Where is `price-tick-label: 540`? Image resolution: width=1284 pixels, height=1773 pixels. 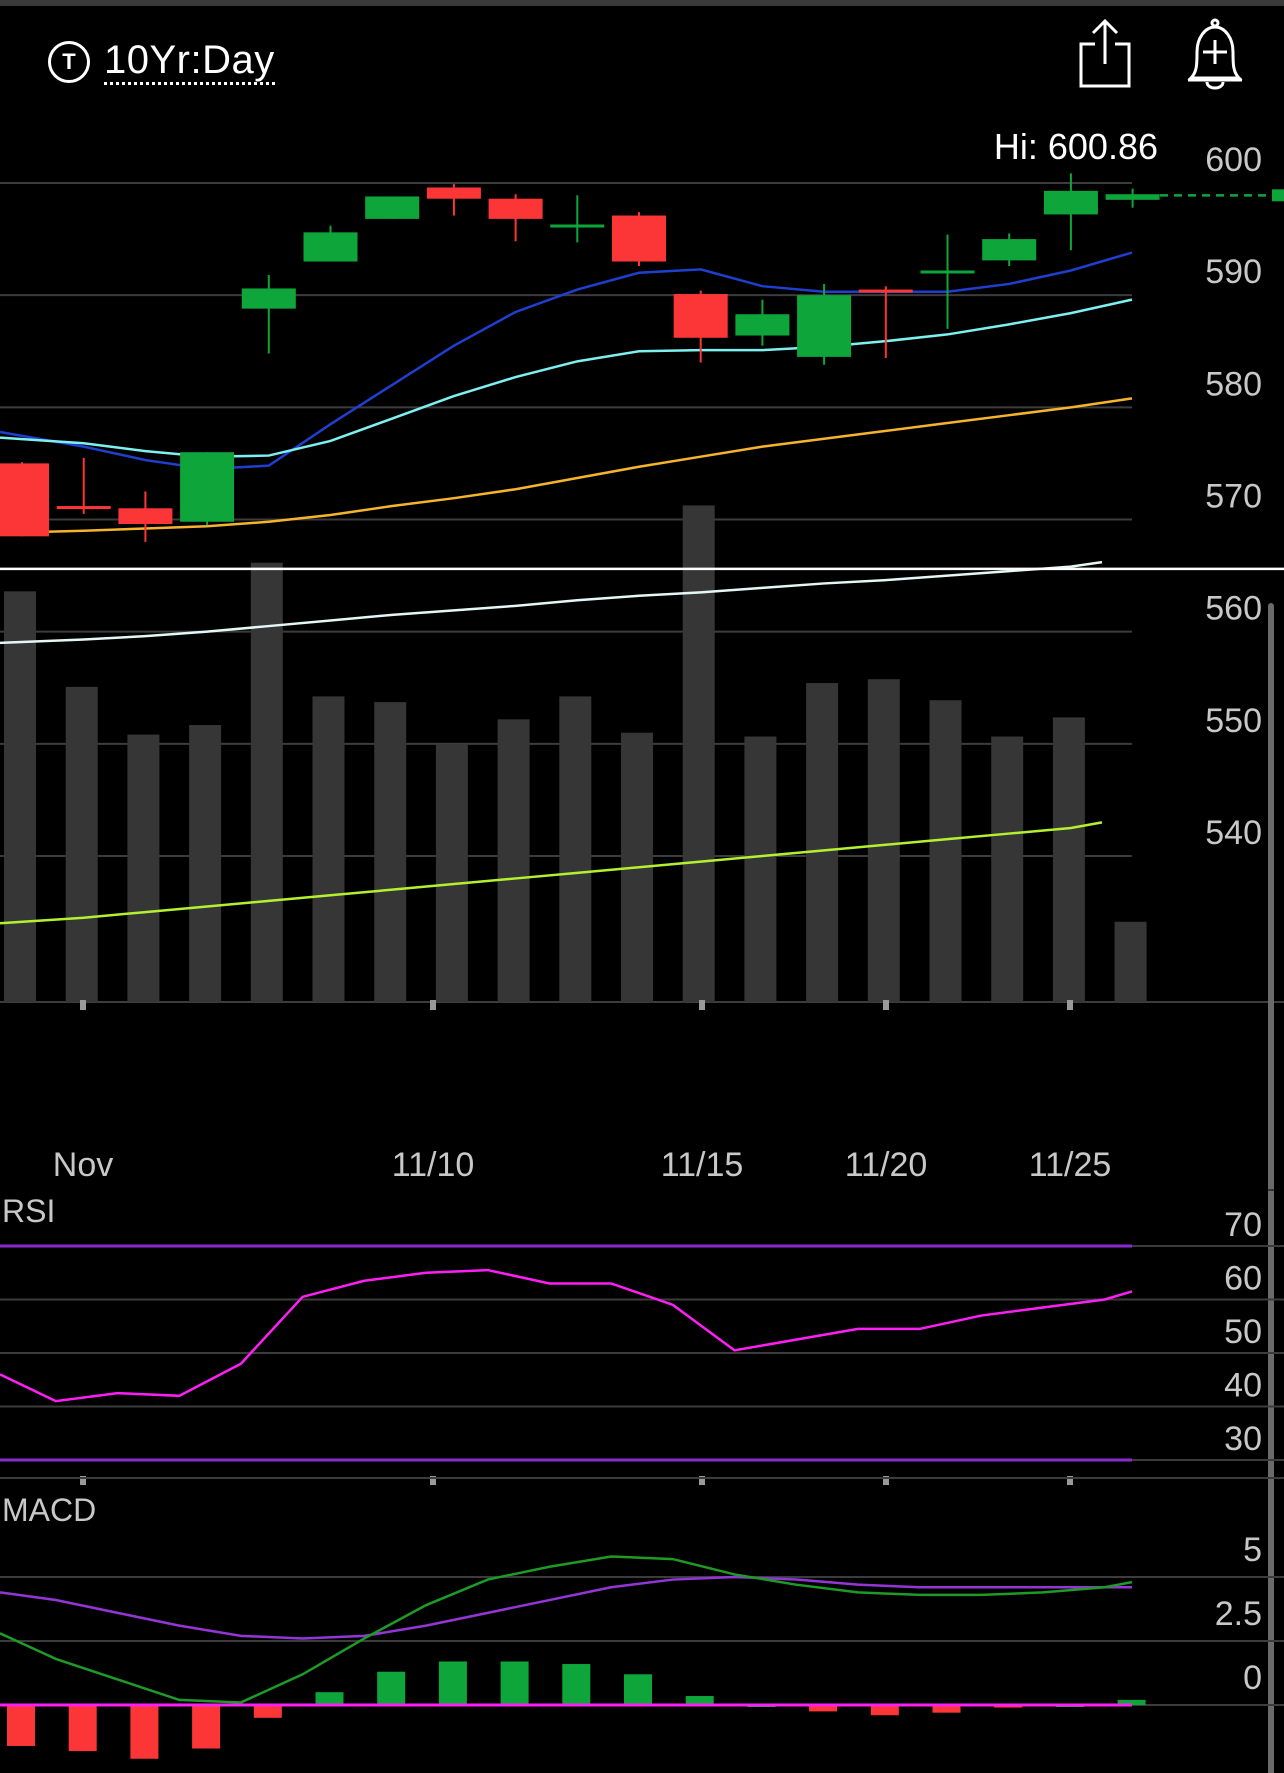 price-tick-label: 540 is located at coordinates (1233, 833).